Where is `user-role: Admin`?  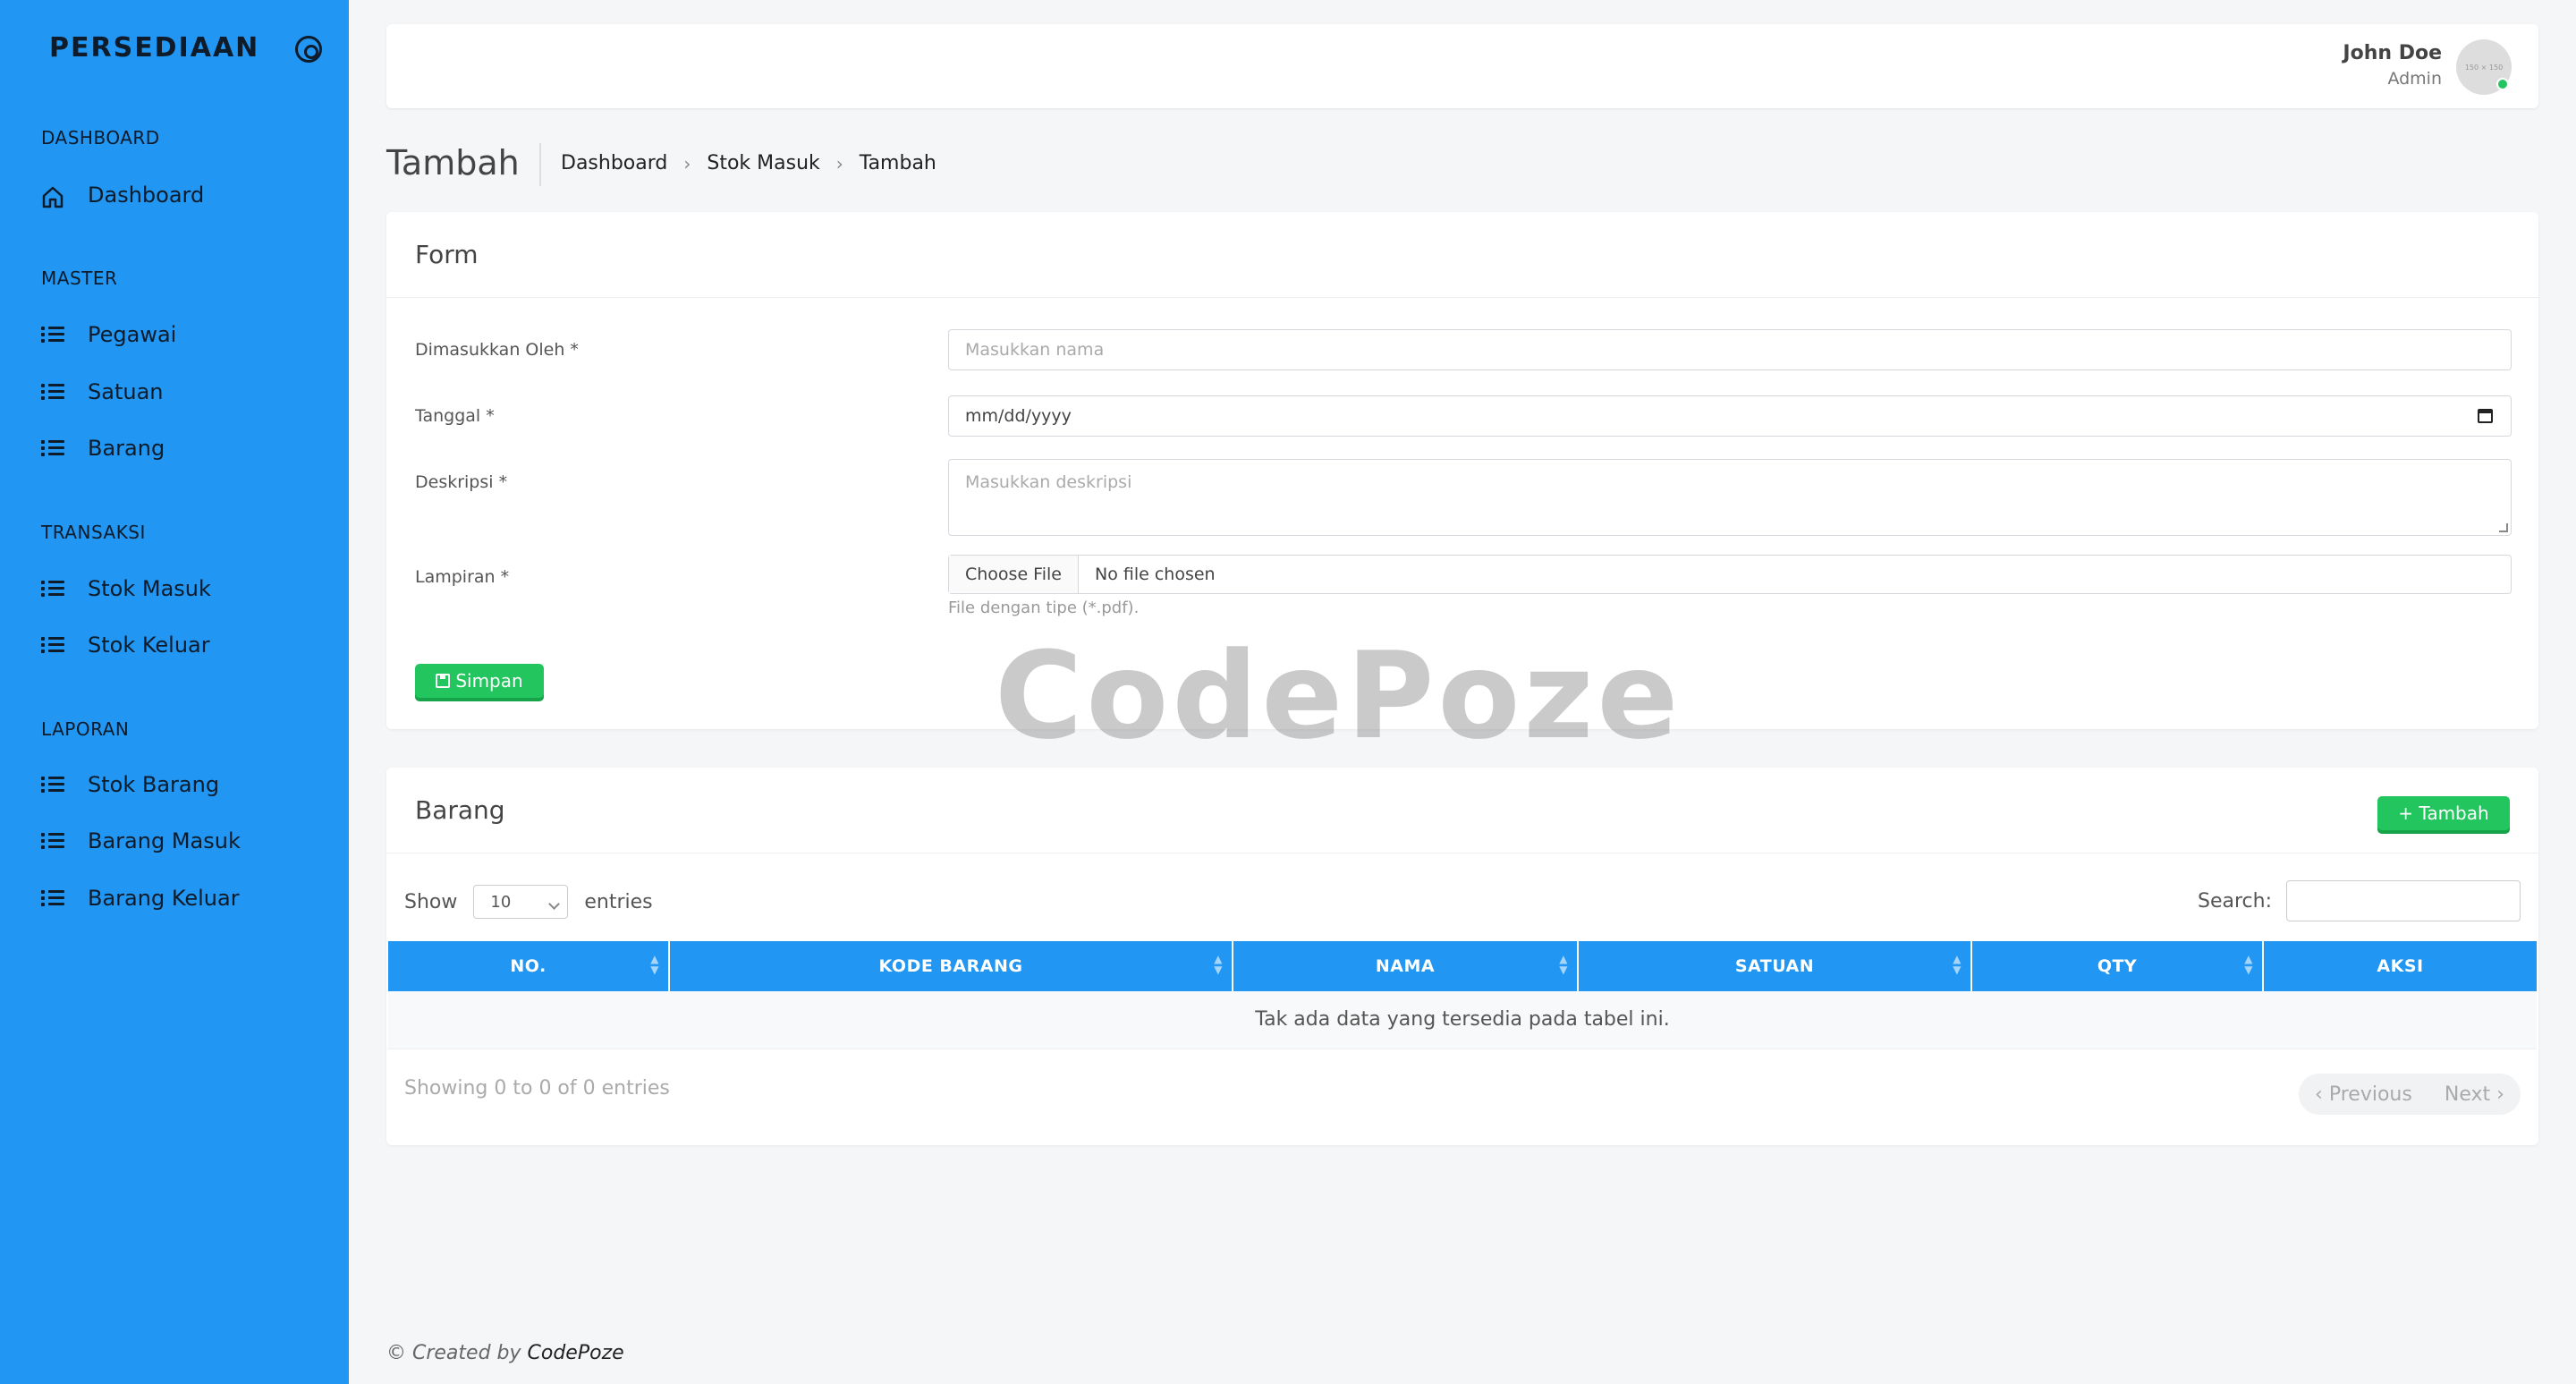
user-role: Admin is located at coordinates (2414, 79).